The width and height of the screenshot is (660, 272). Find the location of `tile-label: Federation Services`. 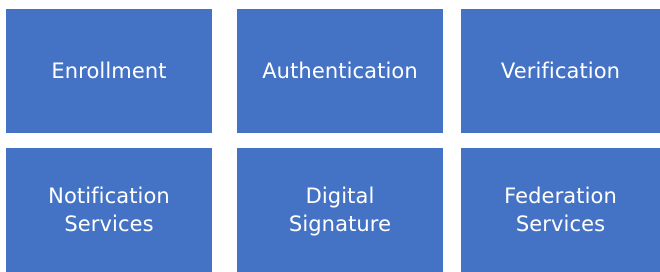

tile-label: Federation Services is located at coordinates (560, 210).